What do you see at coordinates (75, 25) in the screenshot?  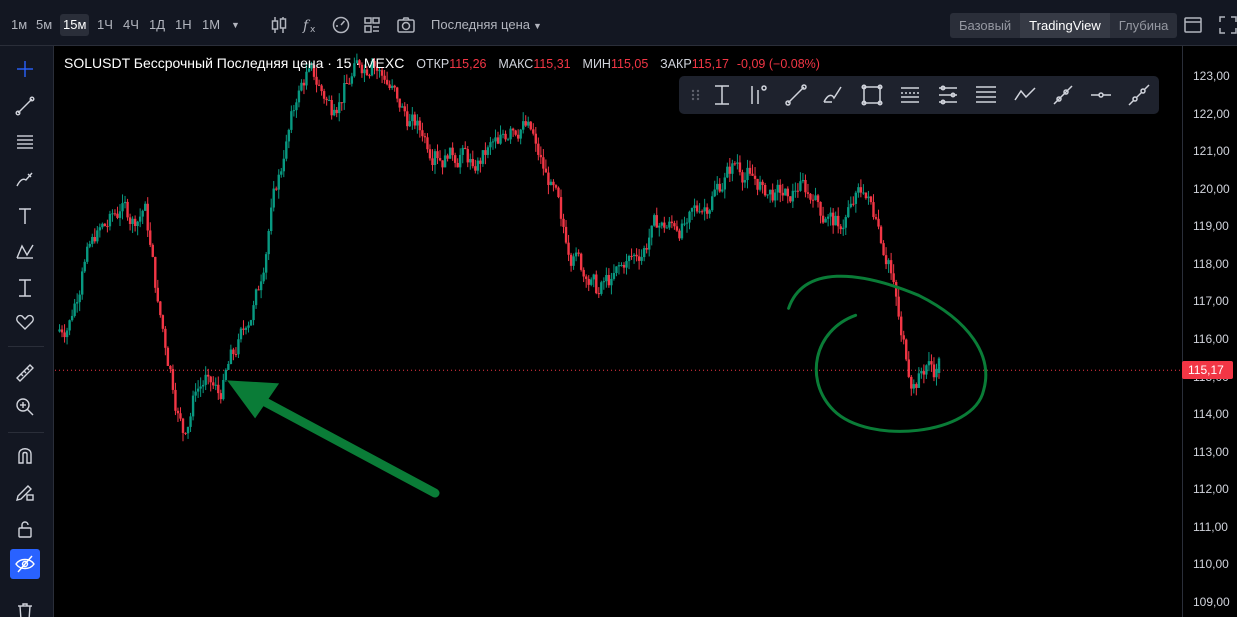 I see `timeframe-3: 15м` at bounding box center [75, 25].